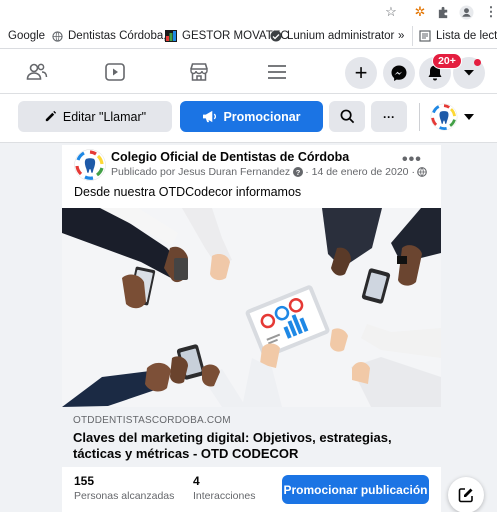 This screenshot has width=497, height=512. I want to click on reach-value: 155, so click(84, 481).